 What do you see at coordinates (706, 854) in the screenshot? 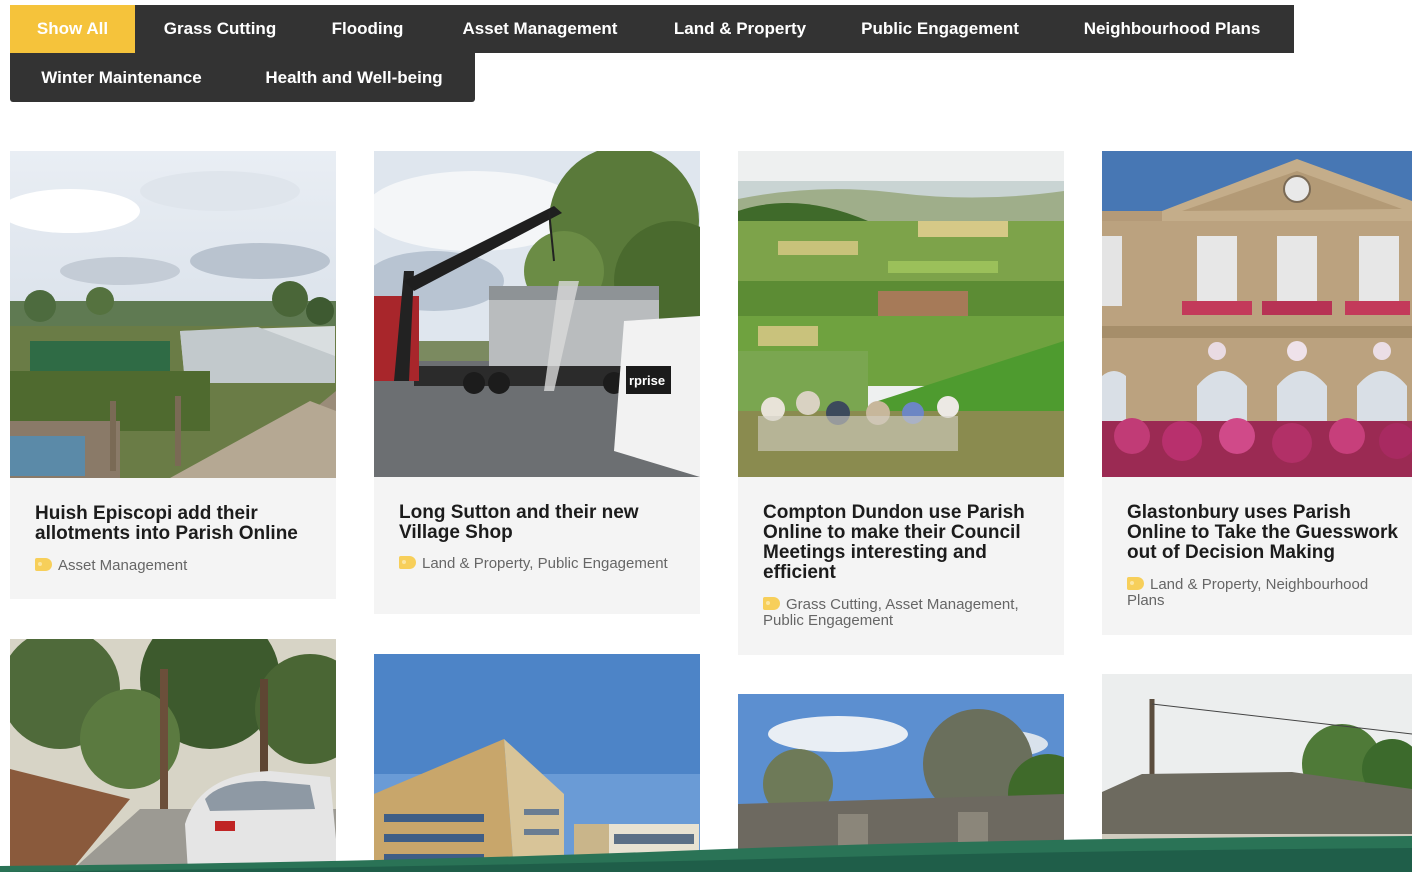
I see `footer-wave-band` at bounding box center [706, 854].